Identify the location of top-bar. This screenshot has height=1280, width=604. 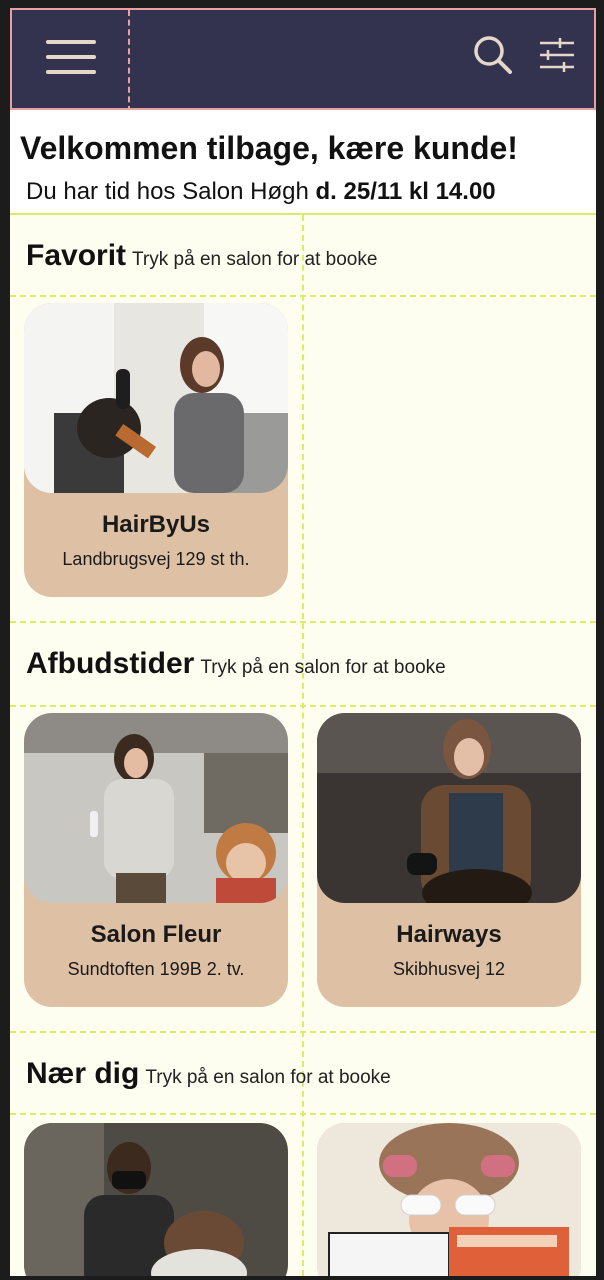
(303, 60).